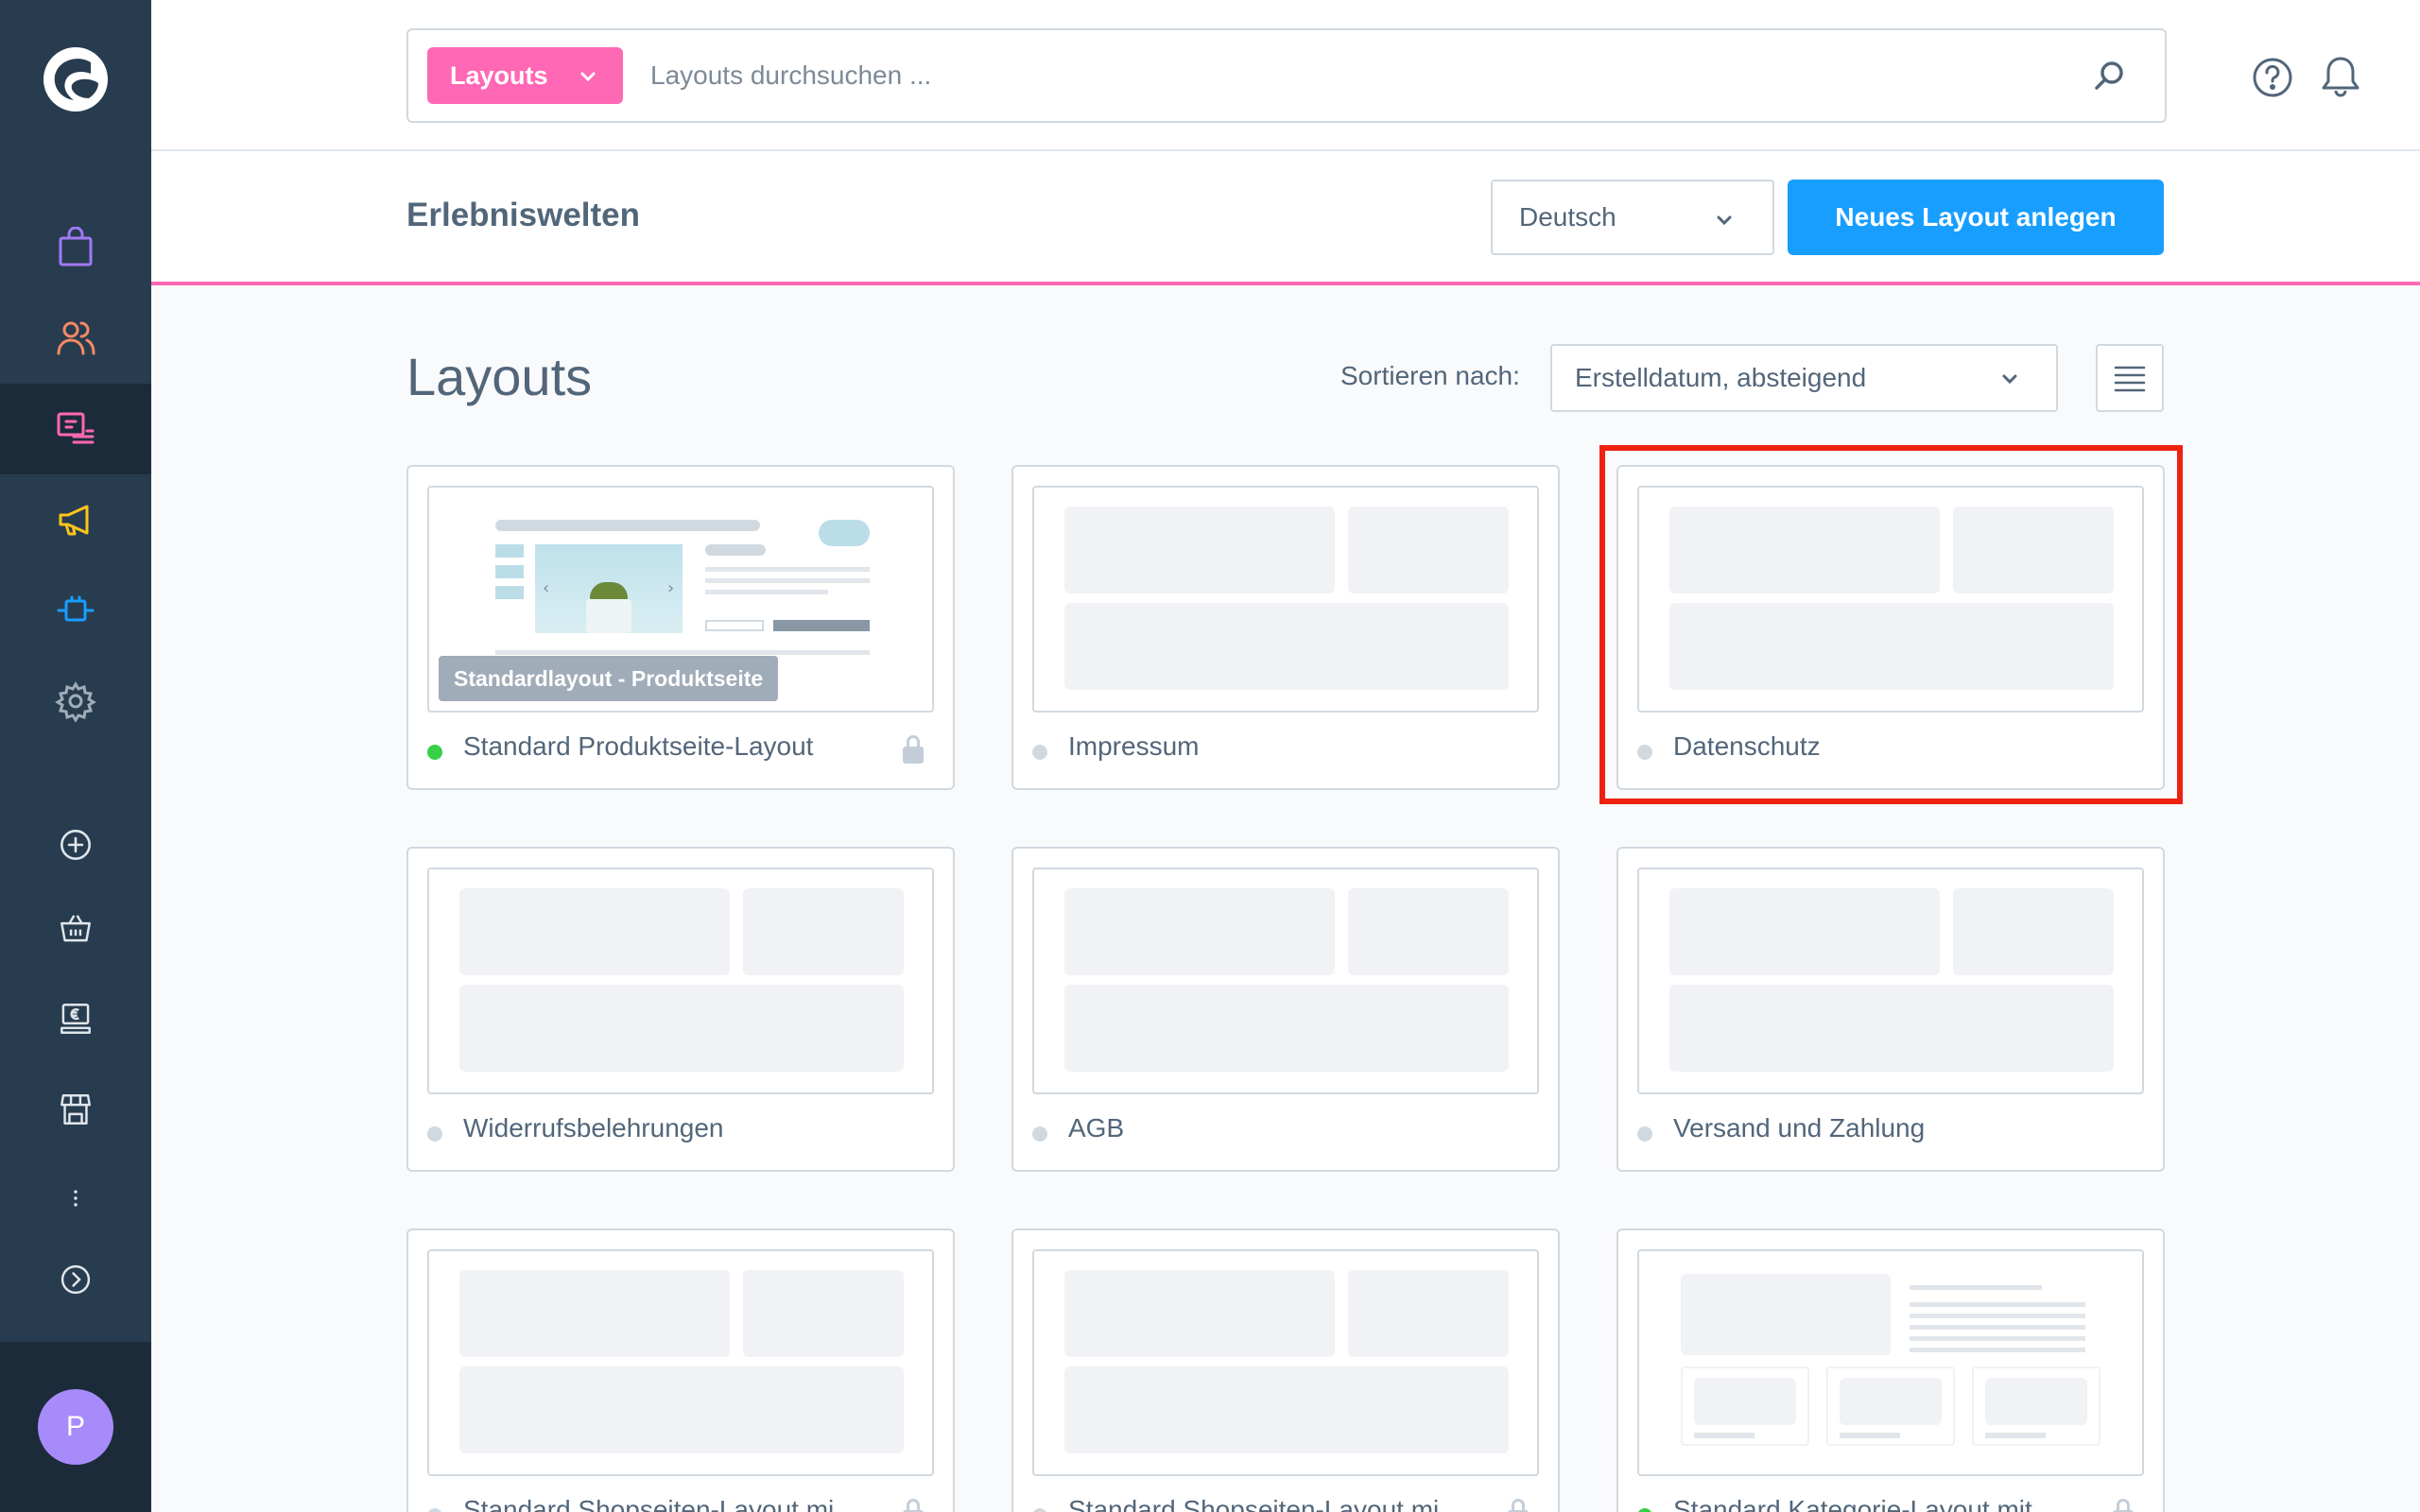 This screenshot has height=1512, width=2420. What do you see at coordinates (1976, 217) in the screenshot?
I see `create-layout-button: Neues Layout anlegen` at bounding box center [1976, 217].